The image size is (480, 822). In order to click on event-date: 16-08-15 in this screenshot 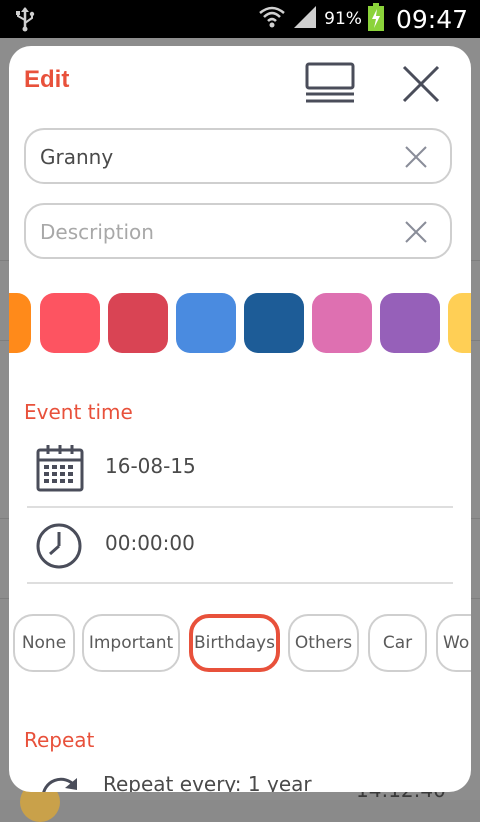, I will do `click(150, 466)`.